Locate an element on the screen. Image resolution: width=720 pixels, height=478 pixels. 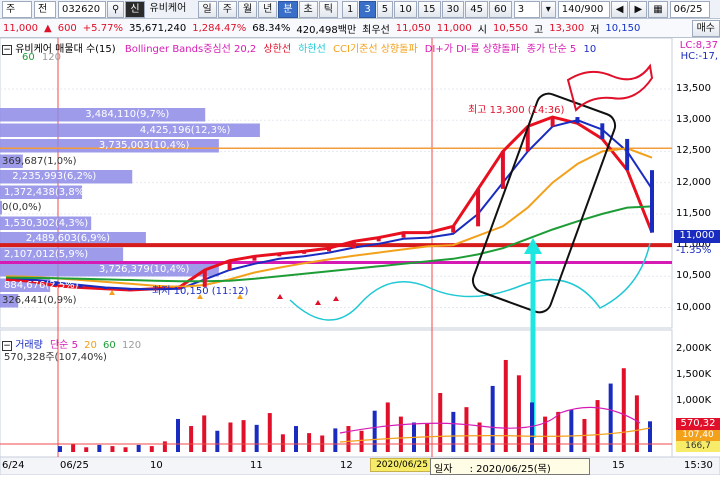
volume-profile-label-5: 1,372,438(3,8%) is located at coordinates (46, 192).